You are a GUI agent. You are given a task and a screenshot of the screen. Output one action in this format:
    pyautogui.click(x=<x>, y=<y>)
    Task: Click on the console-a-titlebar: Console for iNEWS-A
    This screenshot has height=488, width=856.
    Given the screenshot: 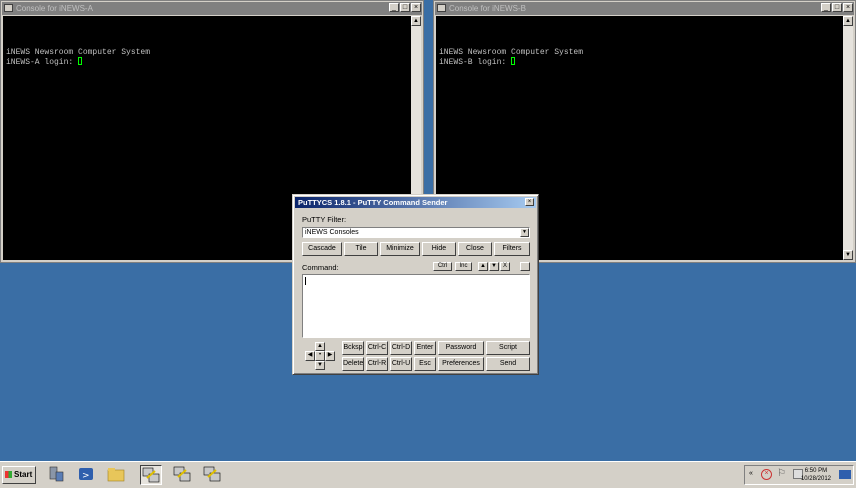 What is the action you would take?
    pyautogui.click(x=212, y=8)
    